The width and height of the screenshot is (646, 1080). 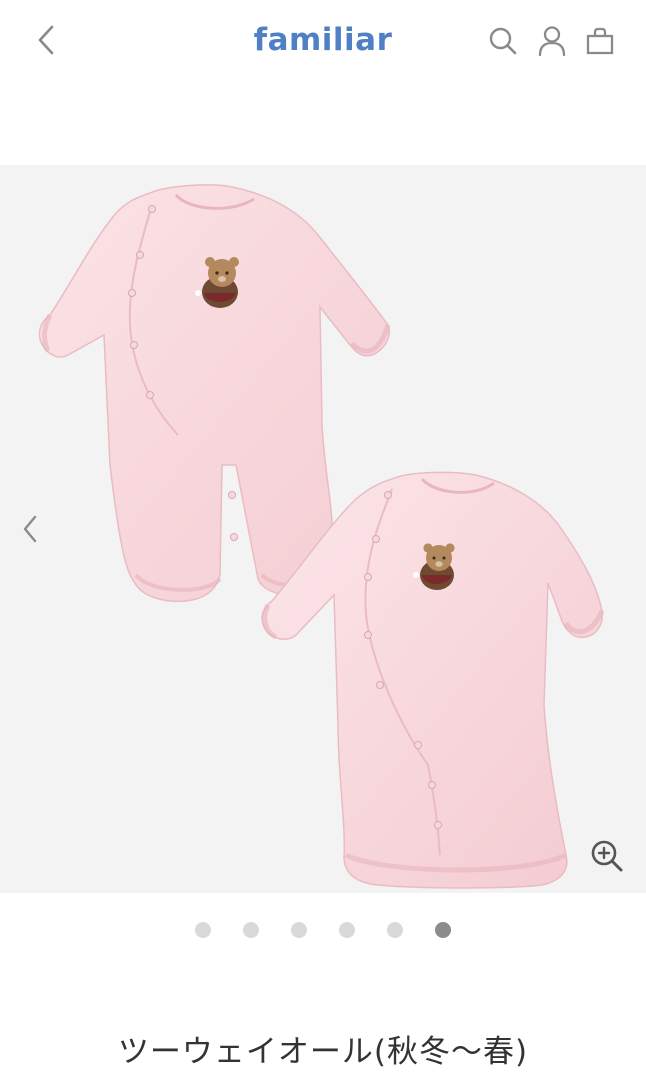 I want to click on gallery-prev-button, so click(x=30, y=529).